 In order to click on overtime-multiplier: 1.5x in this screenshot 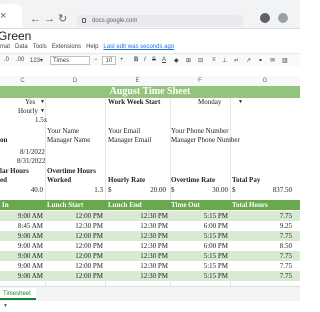, I will do `click(41, 120)`.